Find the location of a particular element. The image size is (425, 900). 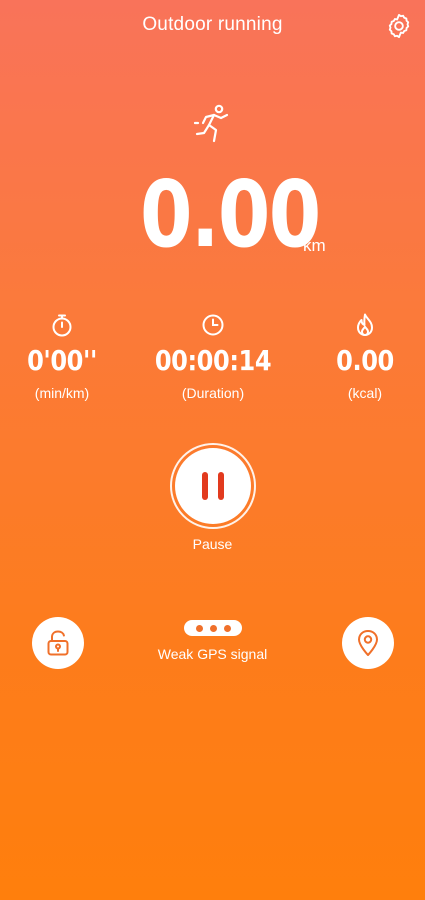

calories-stat: 0.00 (kcal) is located at coordinates (360, 356).